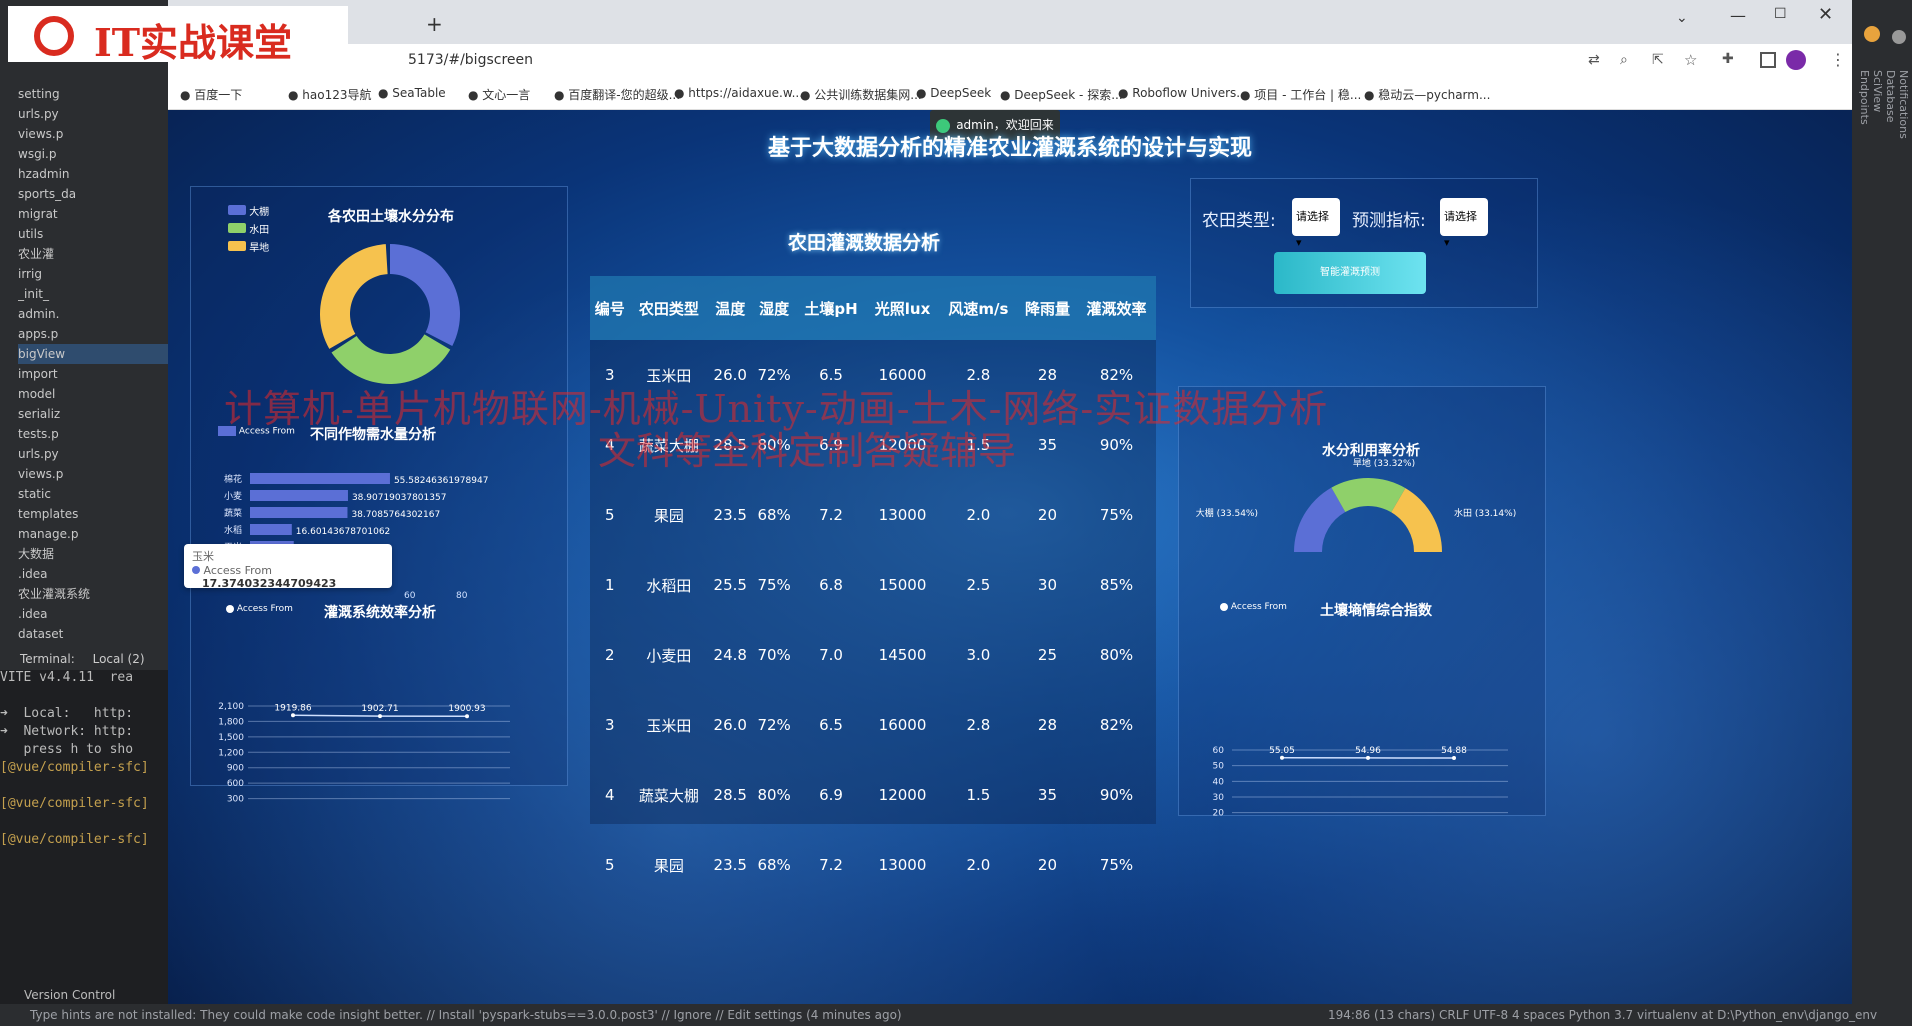 The image size is (1912, 1026). Describe the element at coordinates (499, 94) in the screenshot. I see `bookmark-item: ● 文心一言` at that location.